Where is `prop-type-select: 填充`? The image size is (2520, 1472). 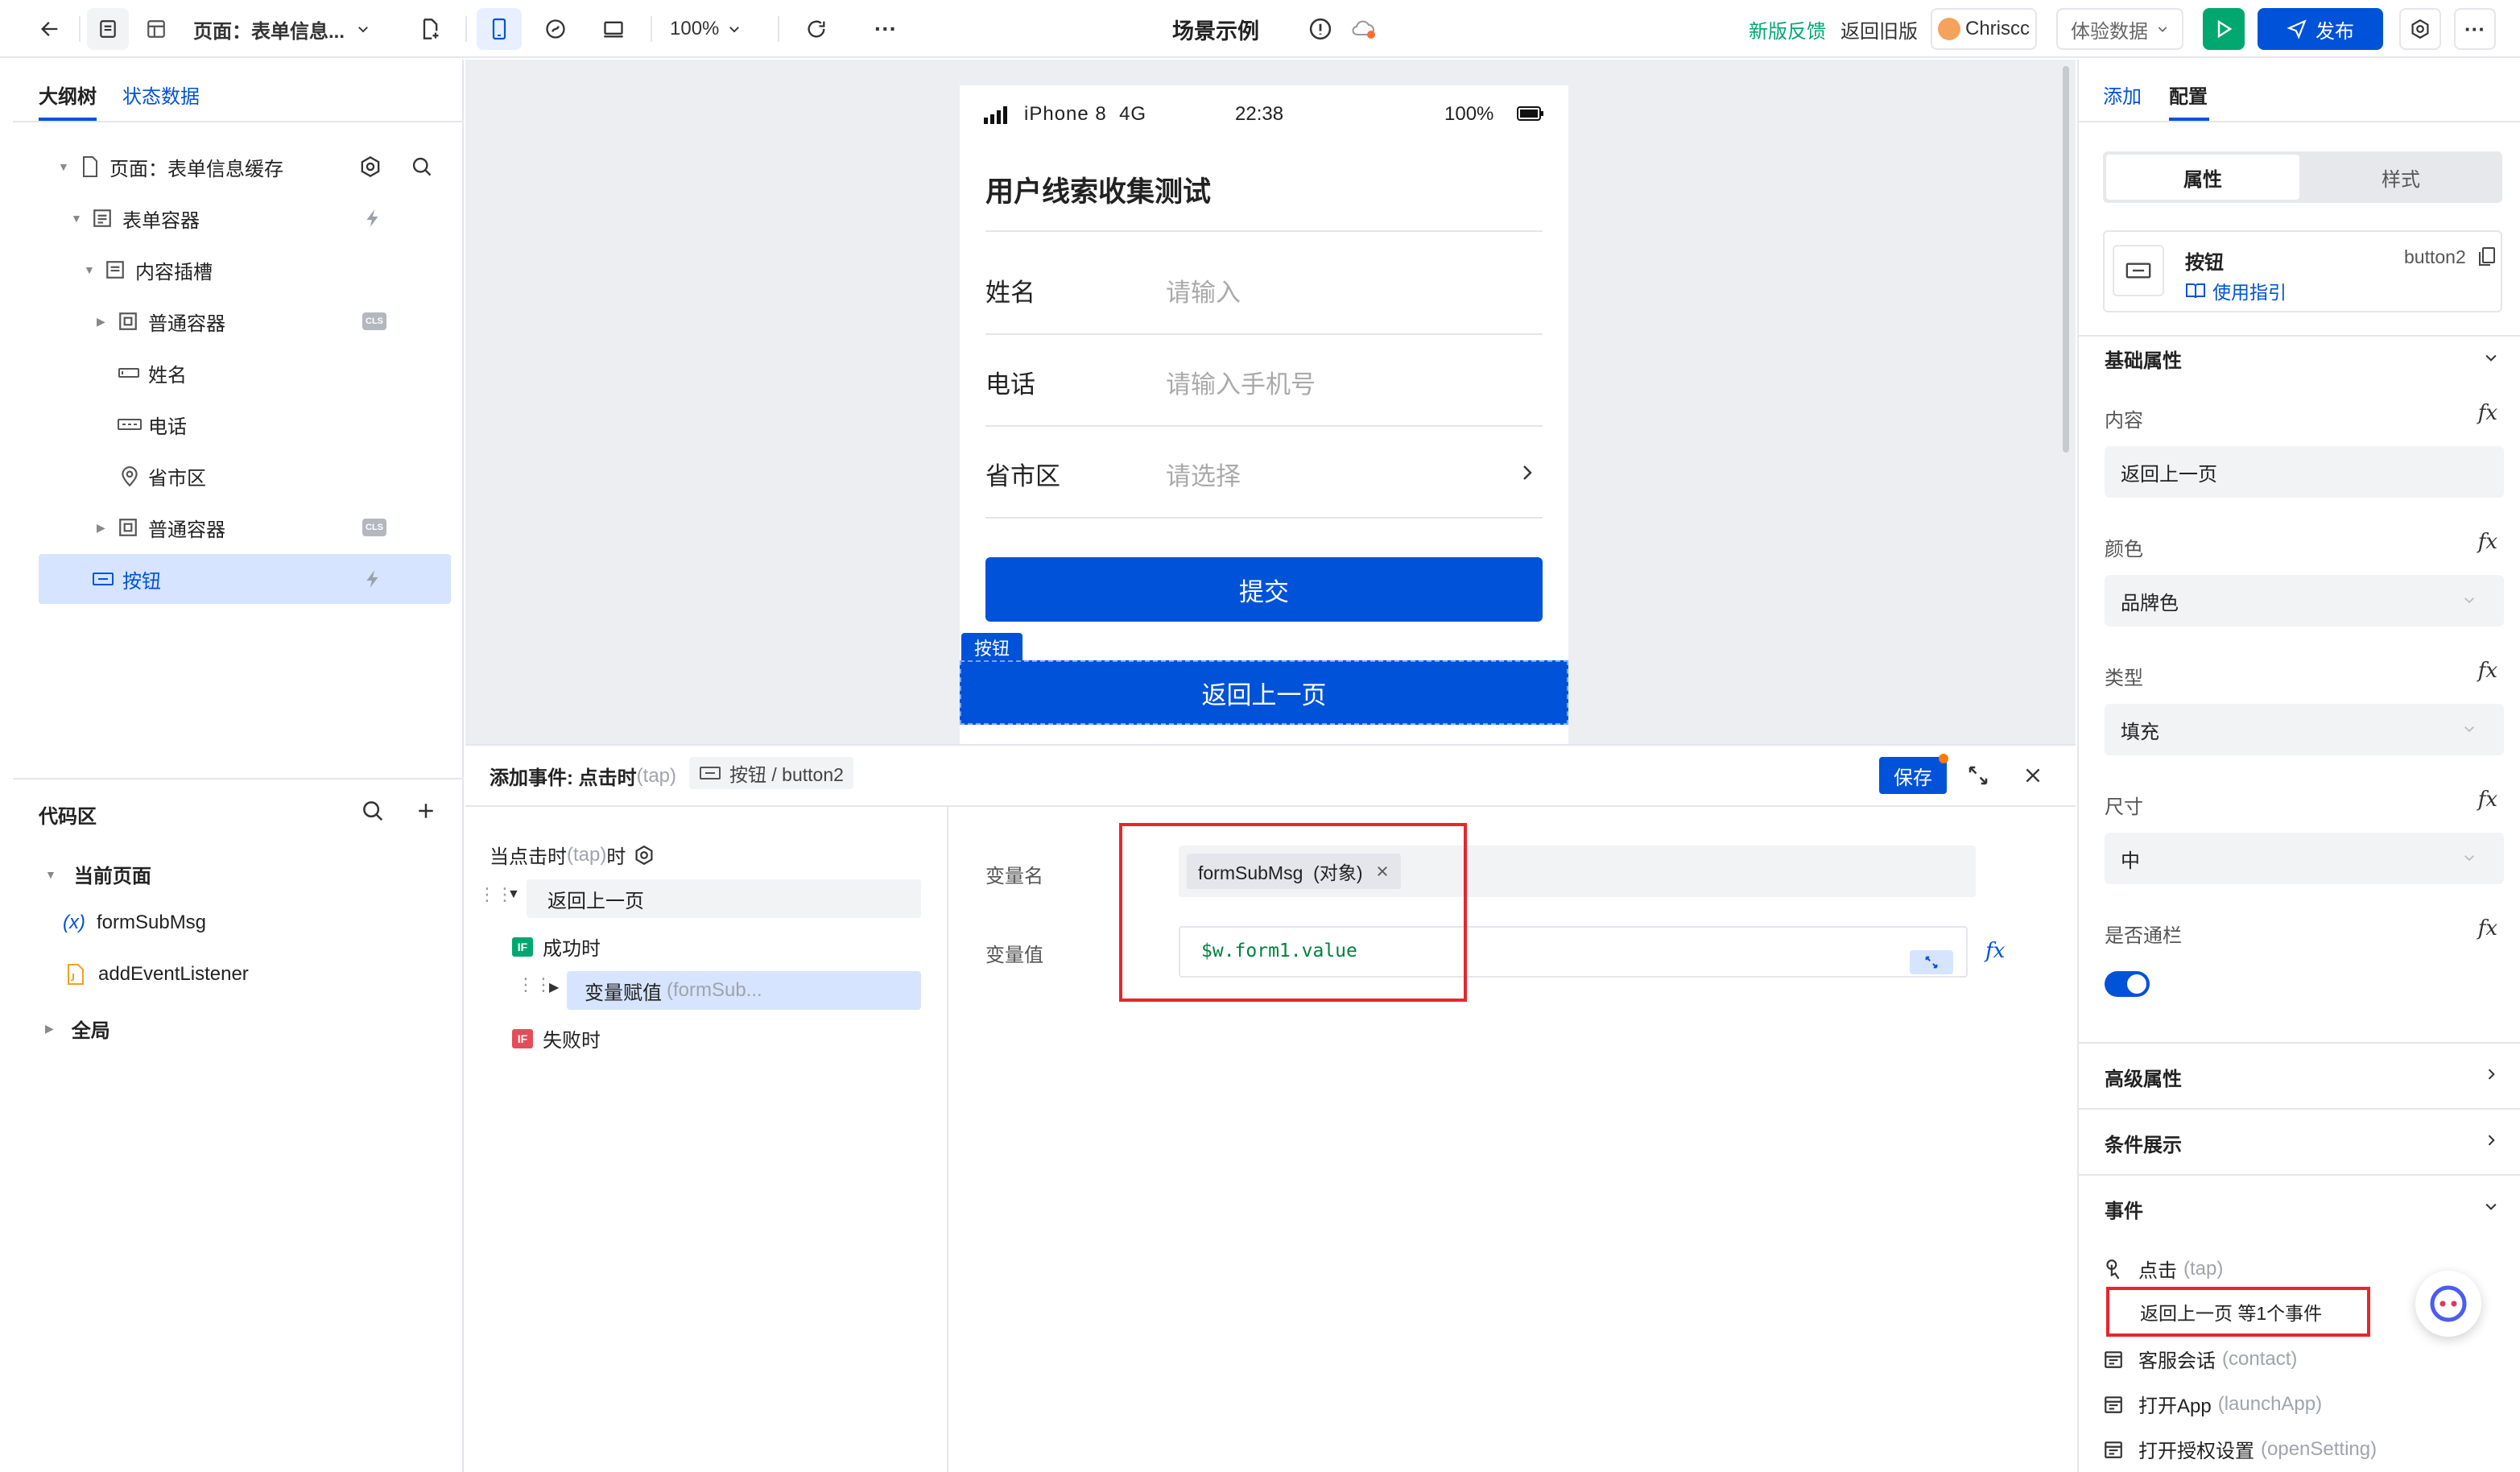
prop-type-select: 填充 is located at coordinates (2304, 729).